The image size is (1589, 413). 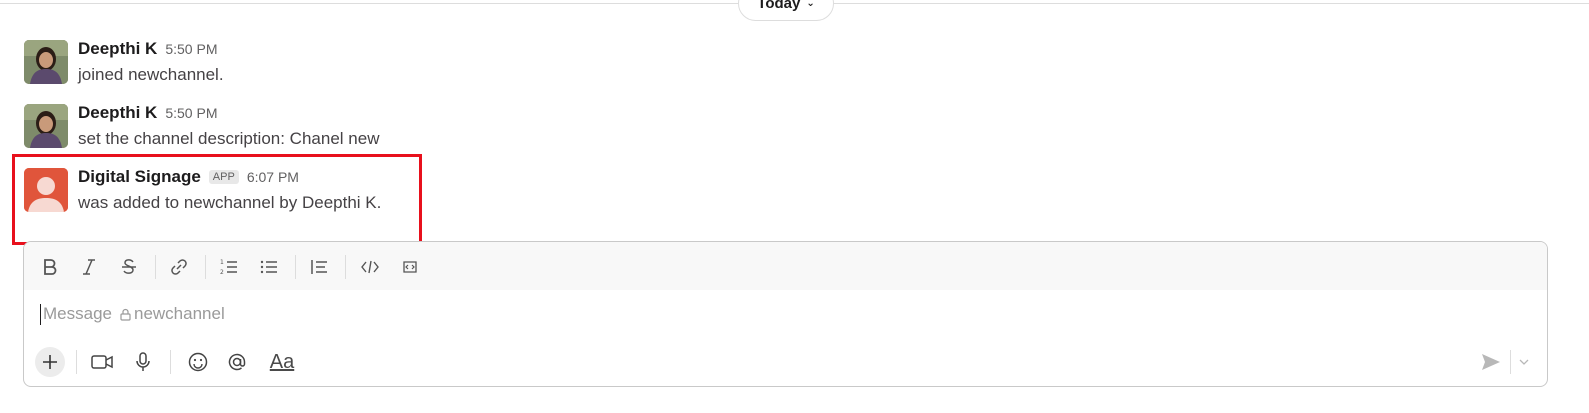 What do you see at coordinates (282, 362) in the screenshot?
I see `formatting-icon: Aa` at bounding box center [282, 362].